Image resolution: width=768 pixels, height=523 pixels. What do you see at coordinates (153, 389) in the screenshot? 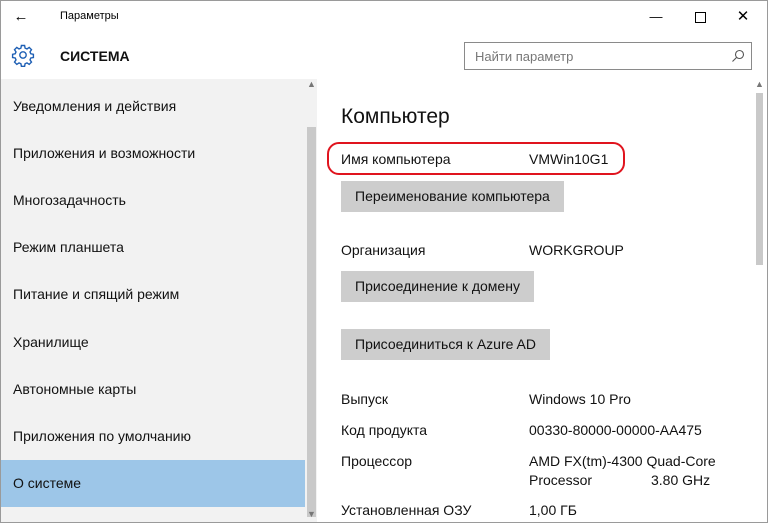
I see `sidebar-item-offline-maps: Автономные карты` at bounding box center [153, 389].